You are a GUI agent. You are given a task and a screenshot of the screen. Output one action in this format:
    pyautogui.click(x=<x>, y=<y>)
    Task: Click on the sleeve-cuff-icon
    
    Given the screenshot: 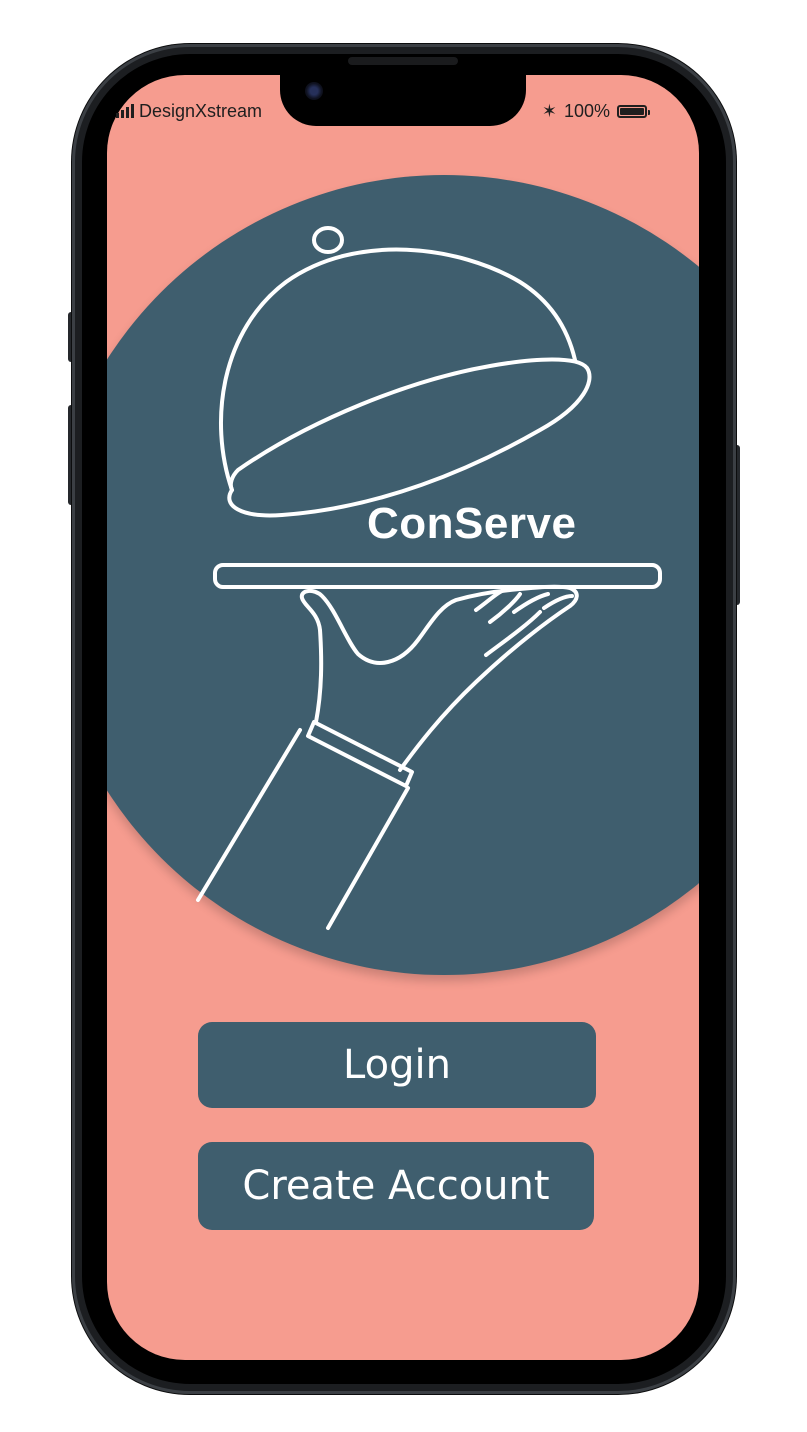 What is the action you would take?
    pyautogui.click(x=360, y=754)
    